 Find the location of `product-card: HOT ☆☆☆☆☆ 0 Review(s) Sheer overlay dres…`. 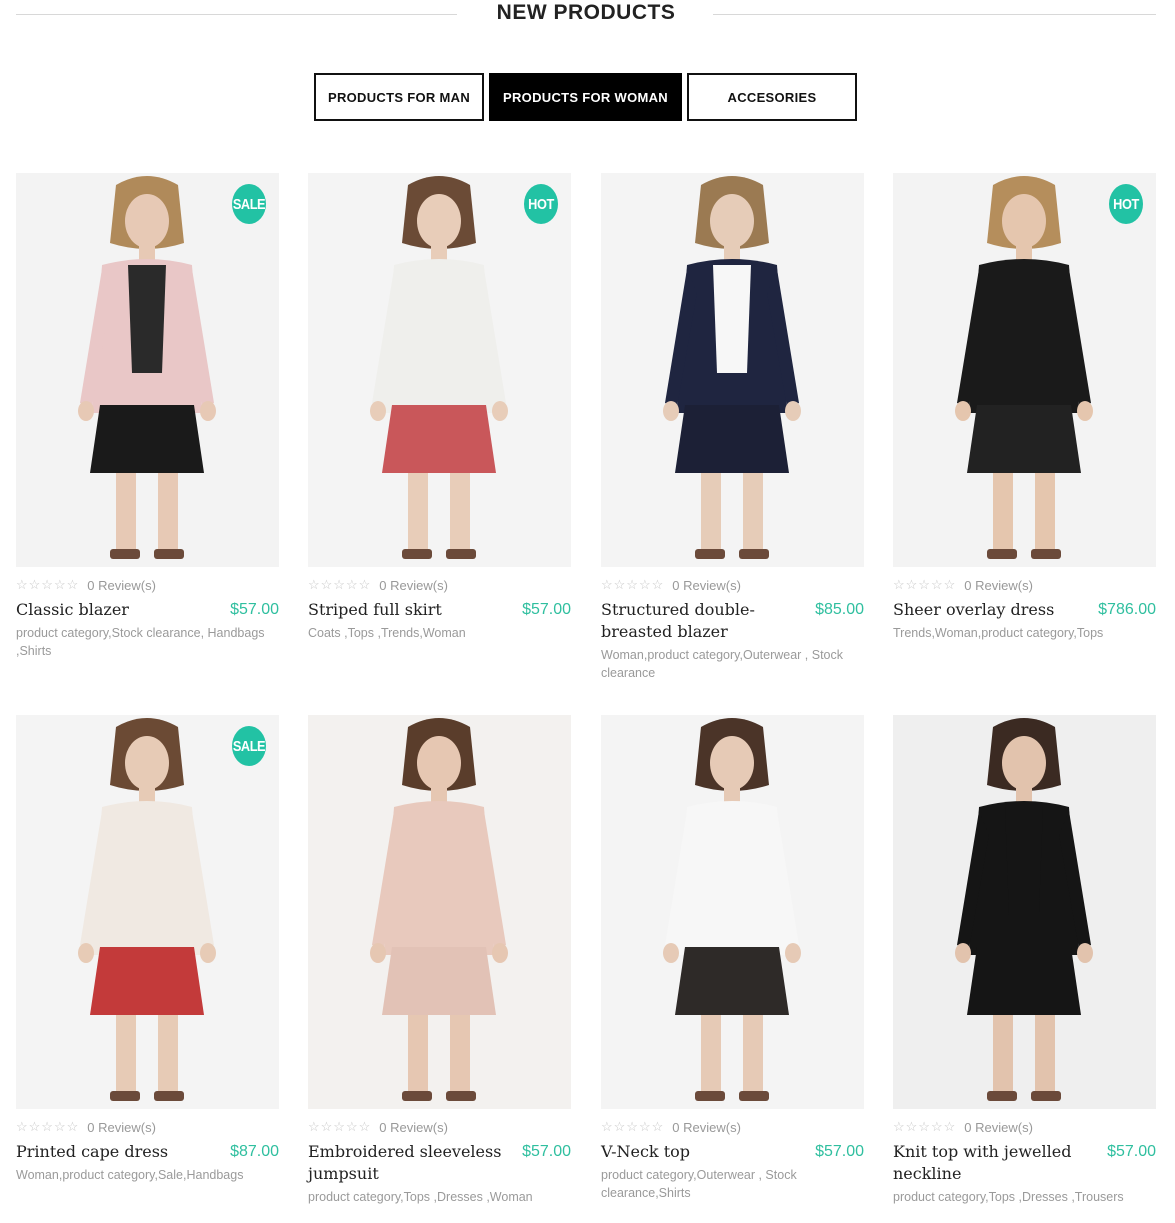

product-card: HOT ☆☆☆☆☆ 0 Review(s) Sheer overlay dres… is located at coordinates (1024, 407).